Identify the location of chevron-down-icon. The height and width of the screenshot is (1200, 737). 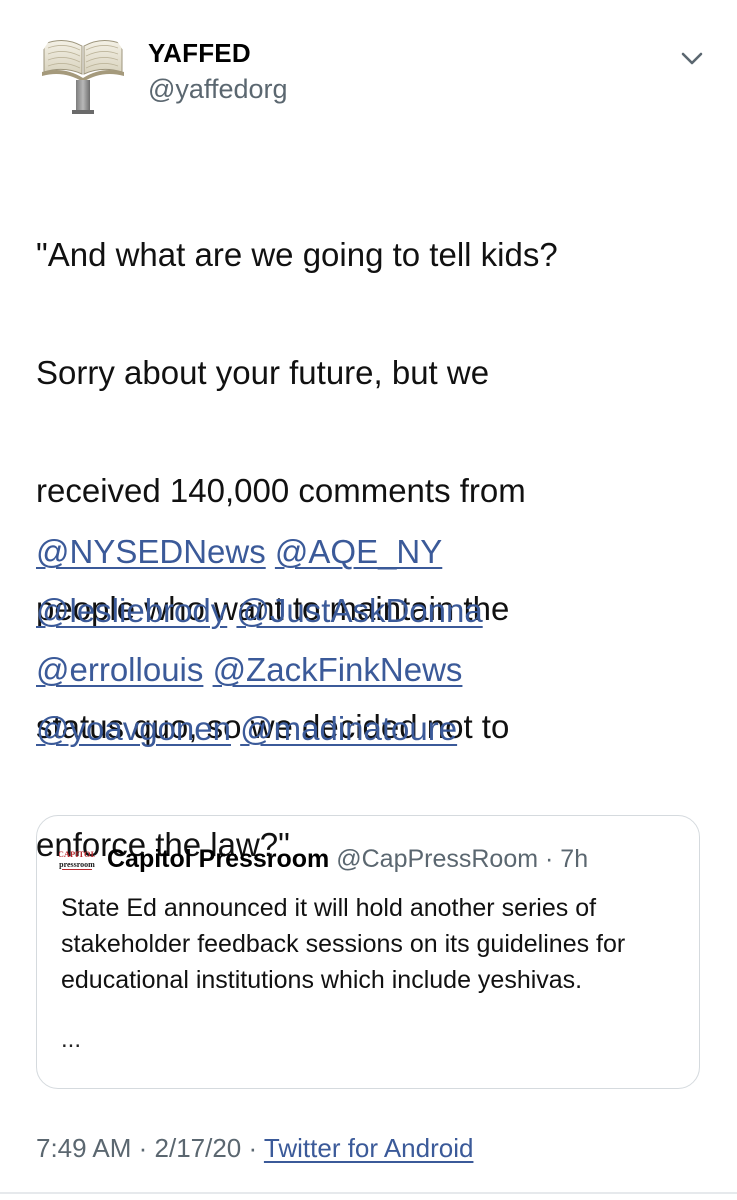
(692, 58).